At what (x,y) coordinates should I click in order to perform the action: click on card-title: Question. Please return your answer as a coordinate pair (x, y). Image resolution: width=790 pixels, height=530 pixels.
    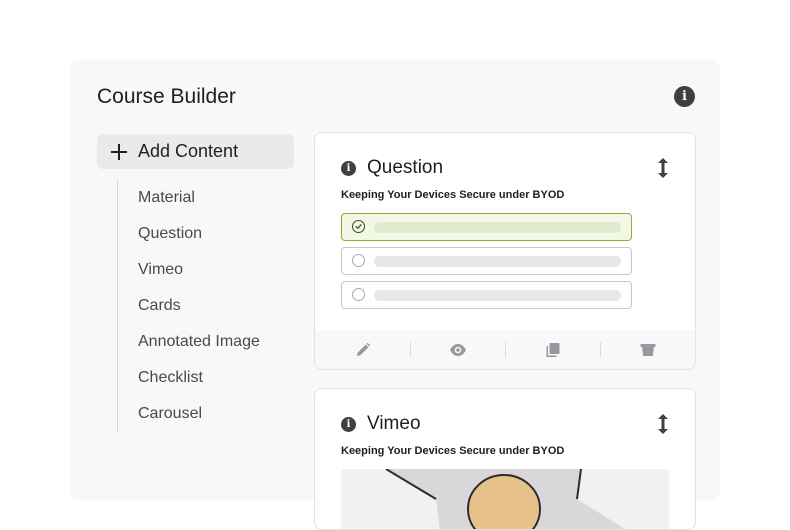
    Looking at the image, I should click on (405, 167).